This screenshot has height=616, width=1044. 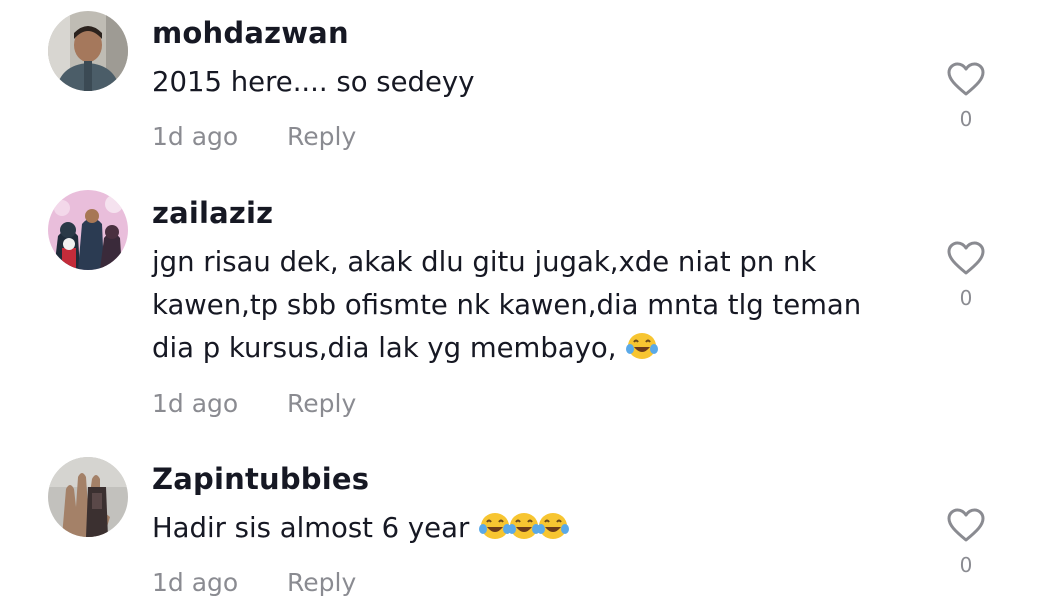 What do you see at coordinates (532, 82) in the screenshot?
I see `comment-text: 2015 here.... so sedeyy` at bounding box center [532, 82].